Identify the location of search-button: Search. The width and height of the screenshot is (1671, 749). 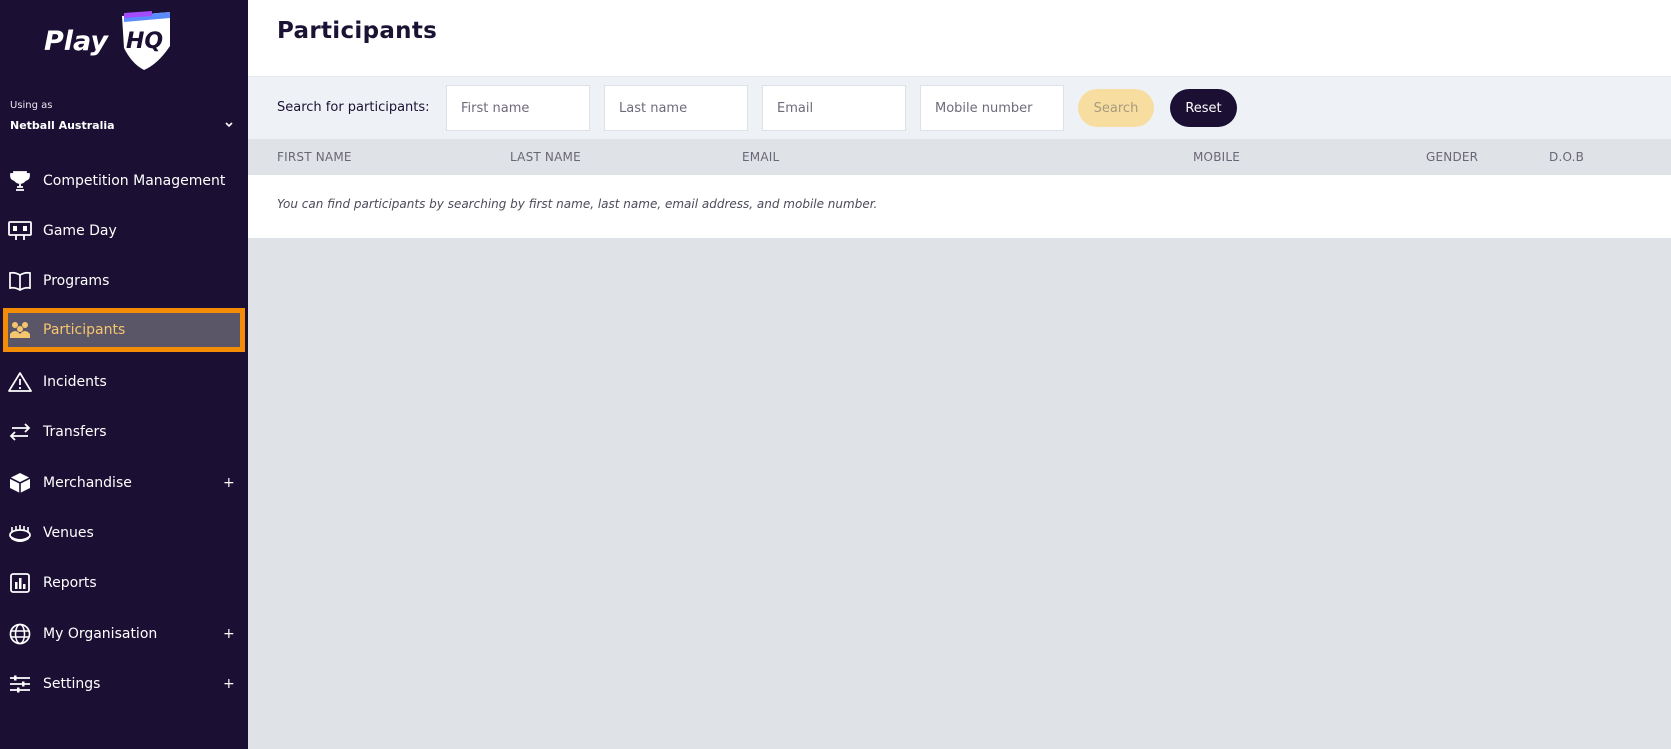
(1116, 108).